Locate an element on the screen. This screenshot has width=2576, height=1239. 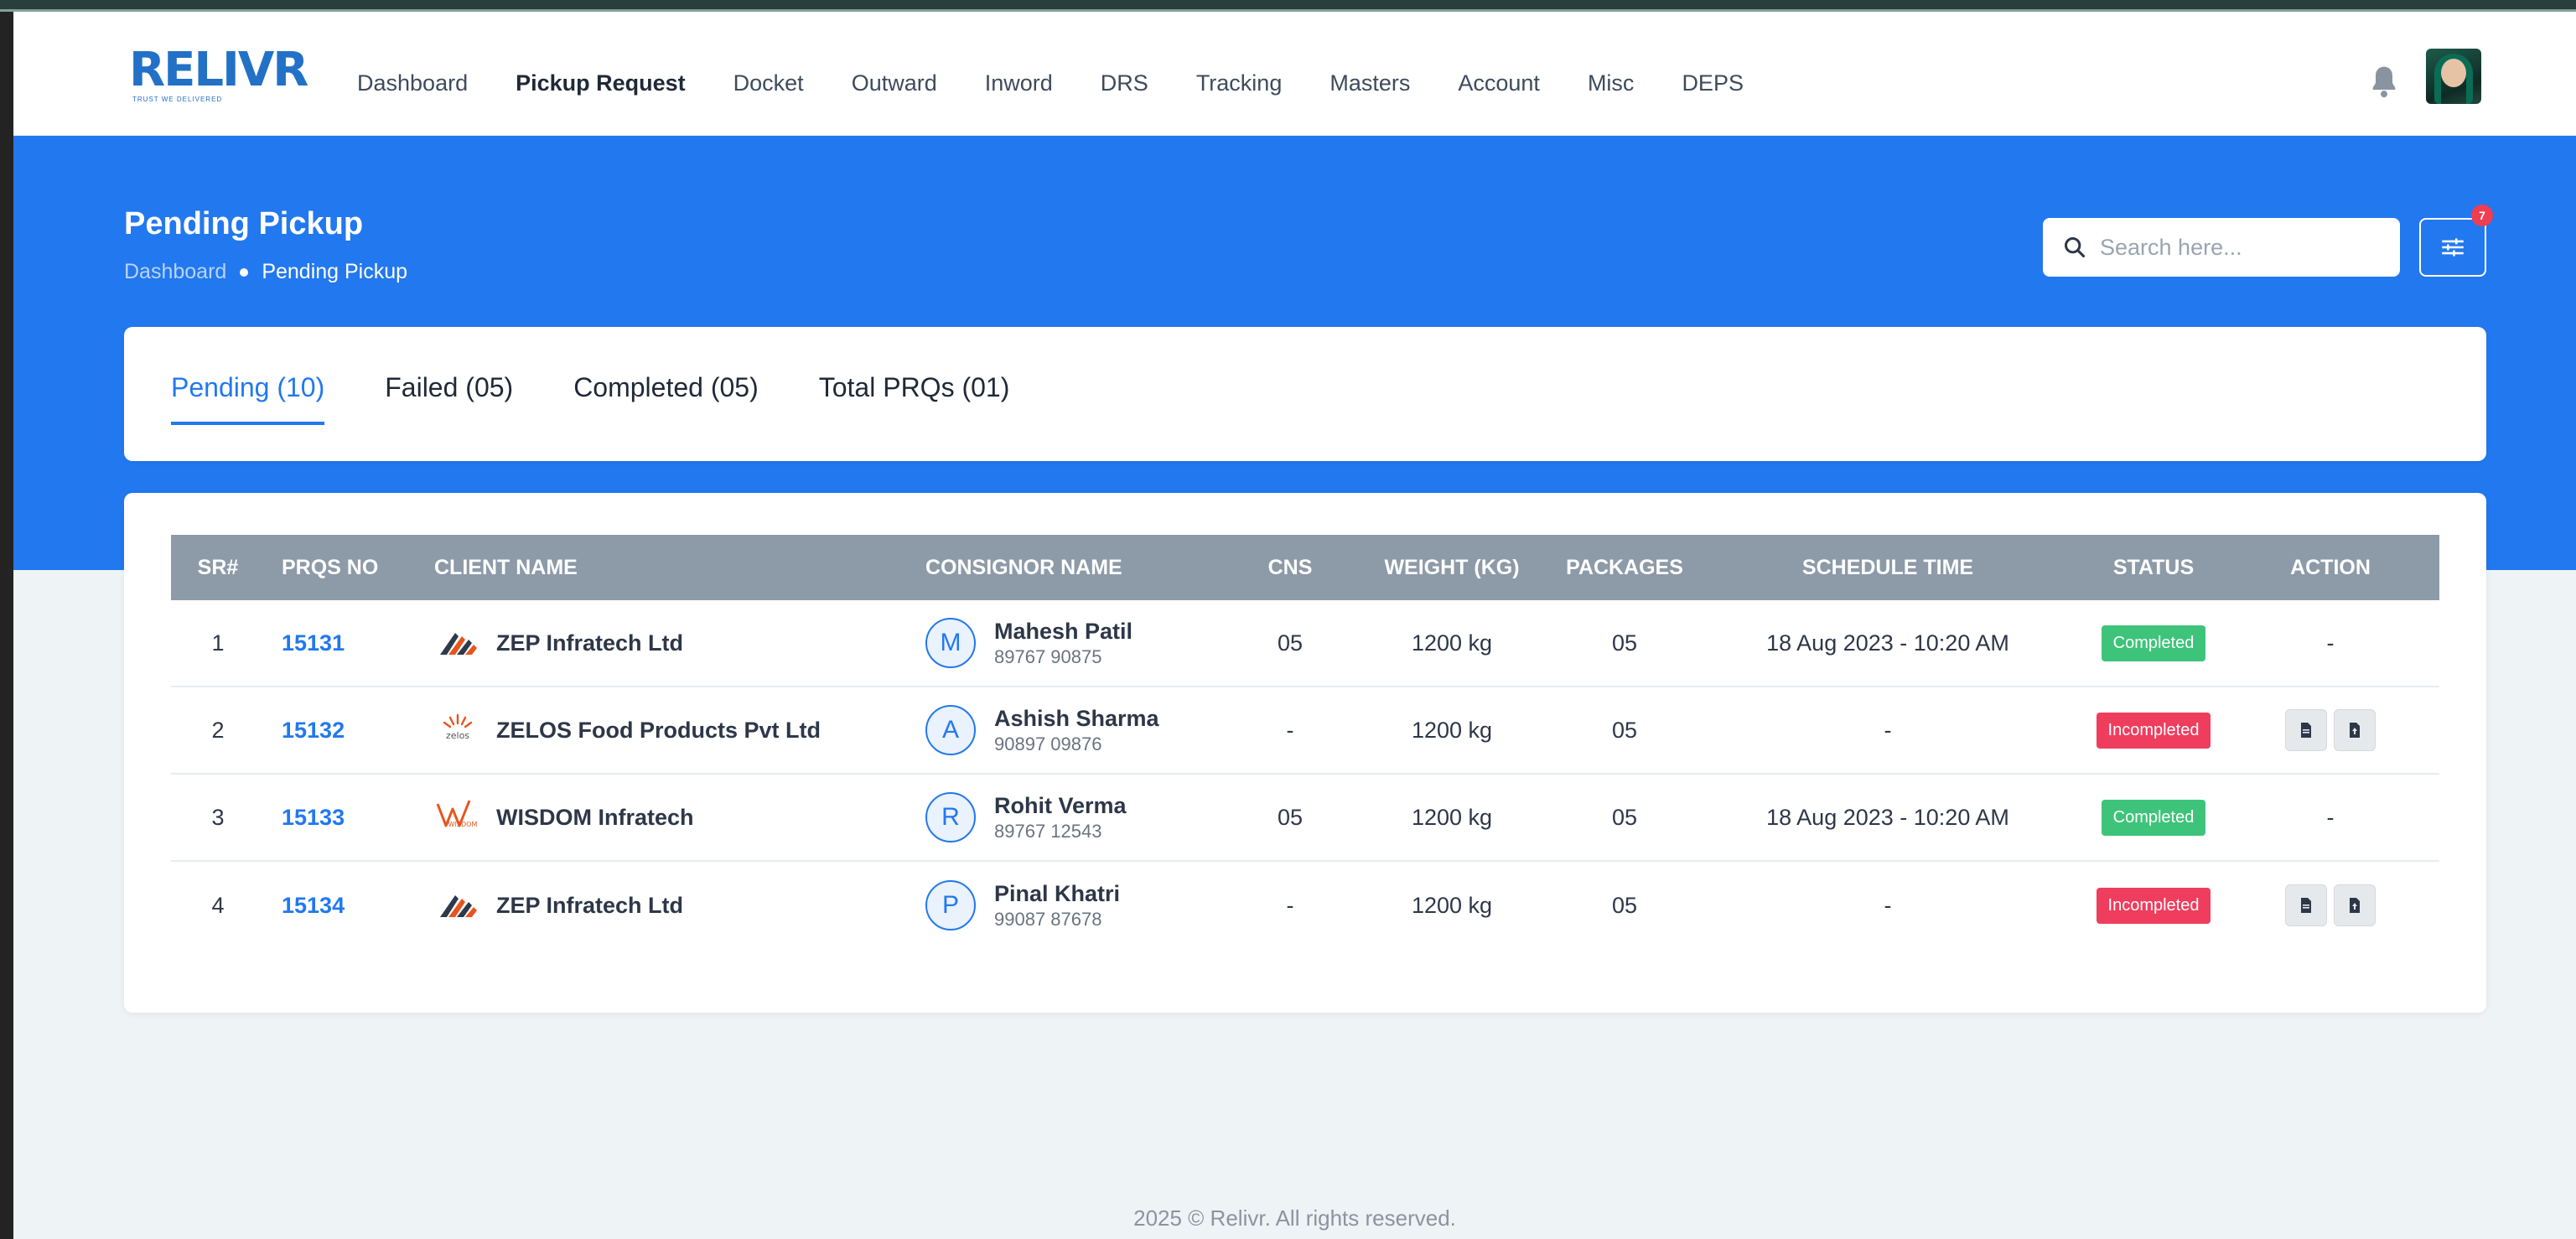
nav-item-misc: Misc is located at coordinates (1611, 83).